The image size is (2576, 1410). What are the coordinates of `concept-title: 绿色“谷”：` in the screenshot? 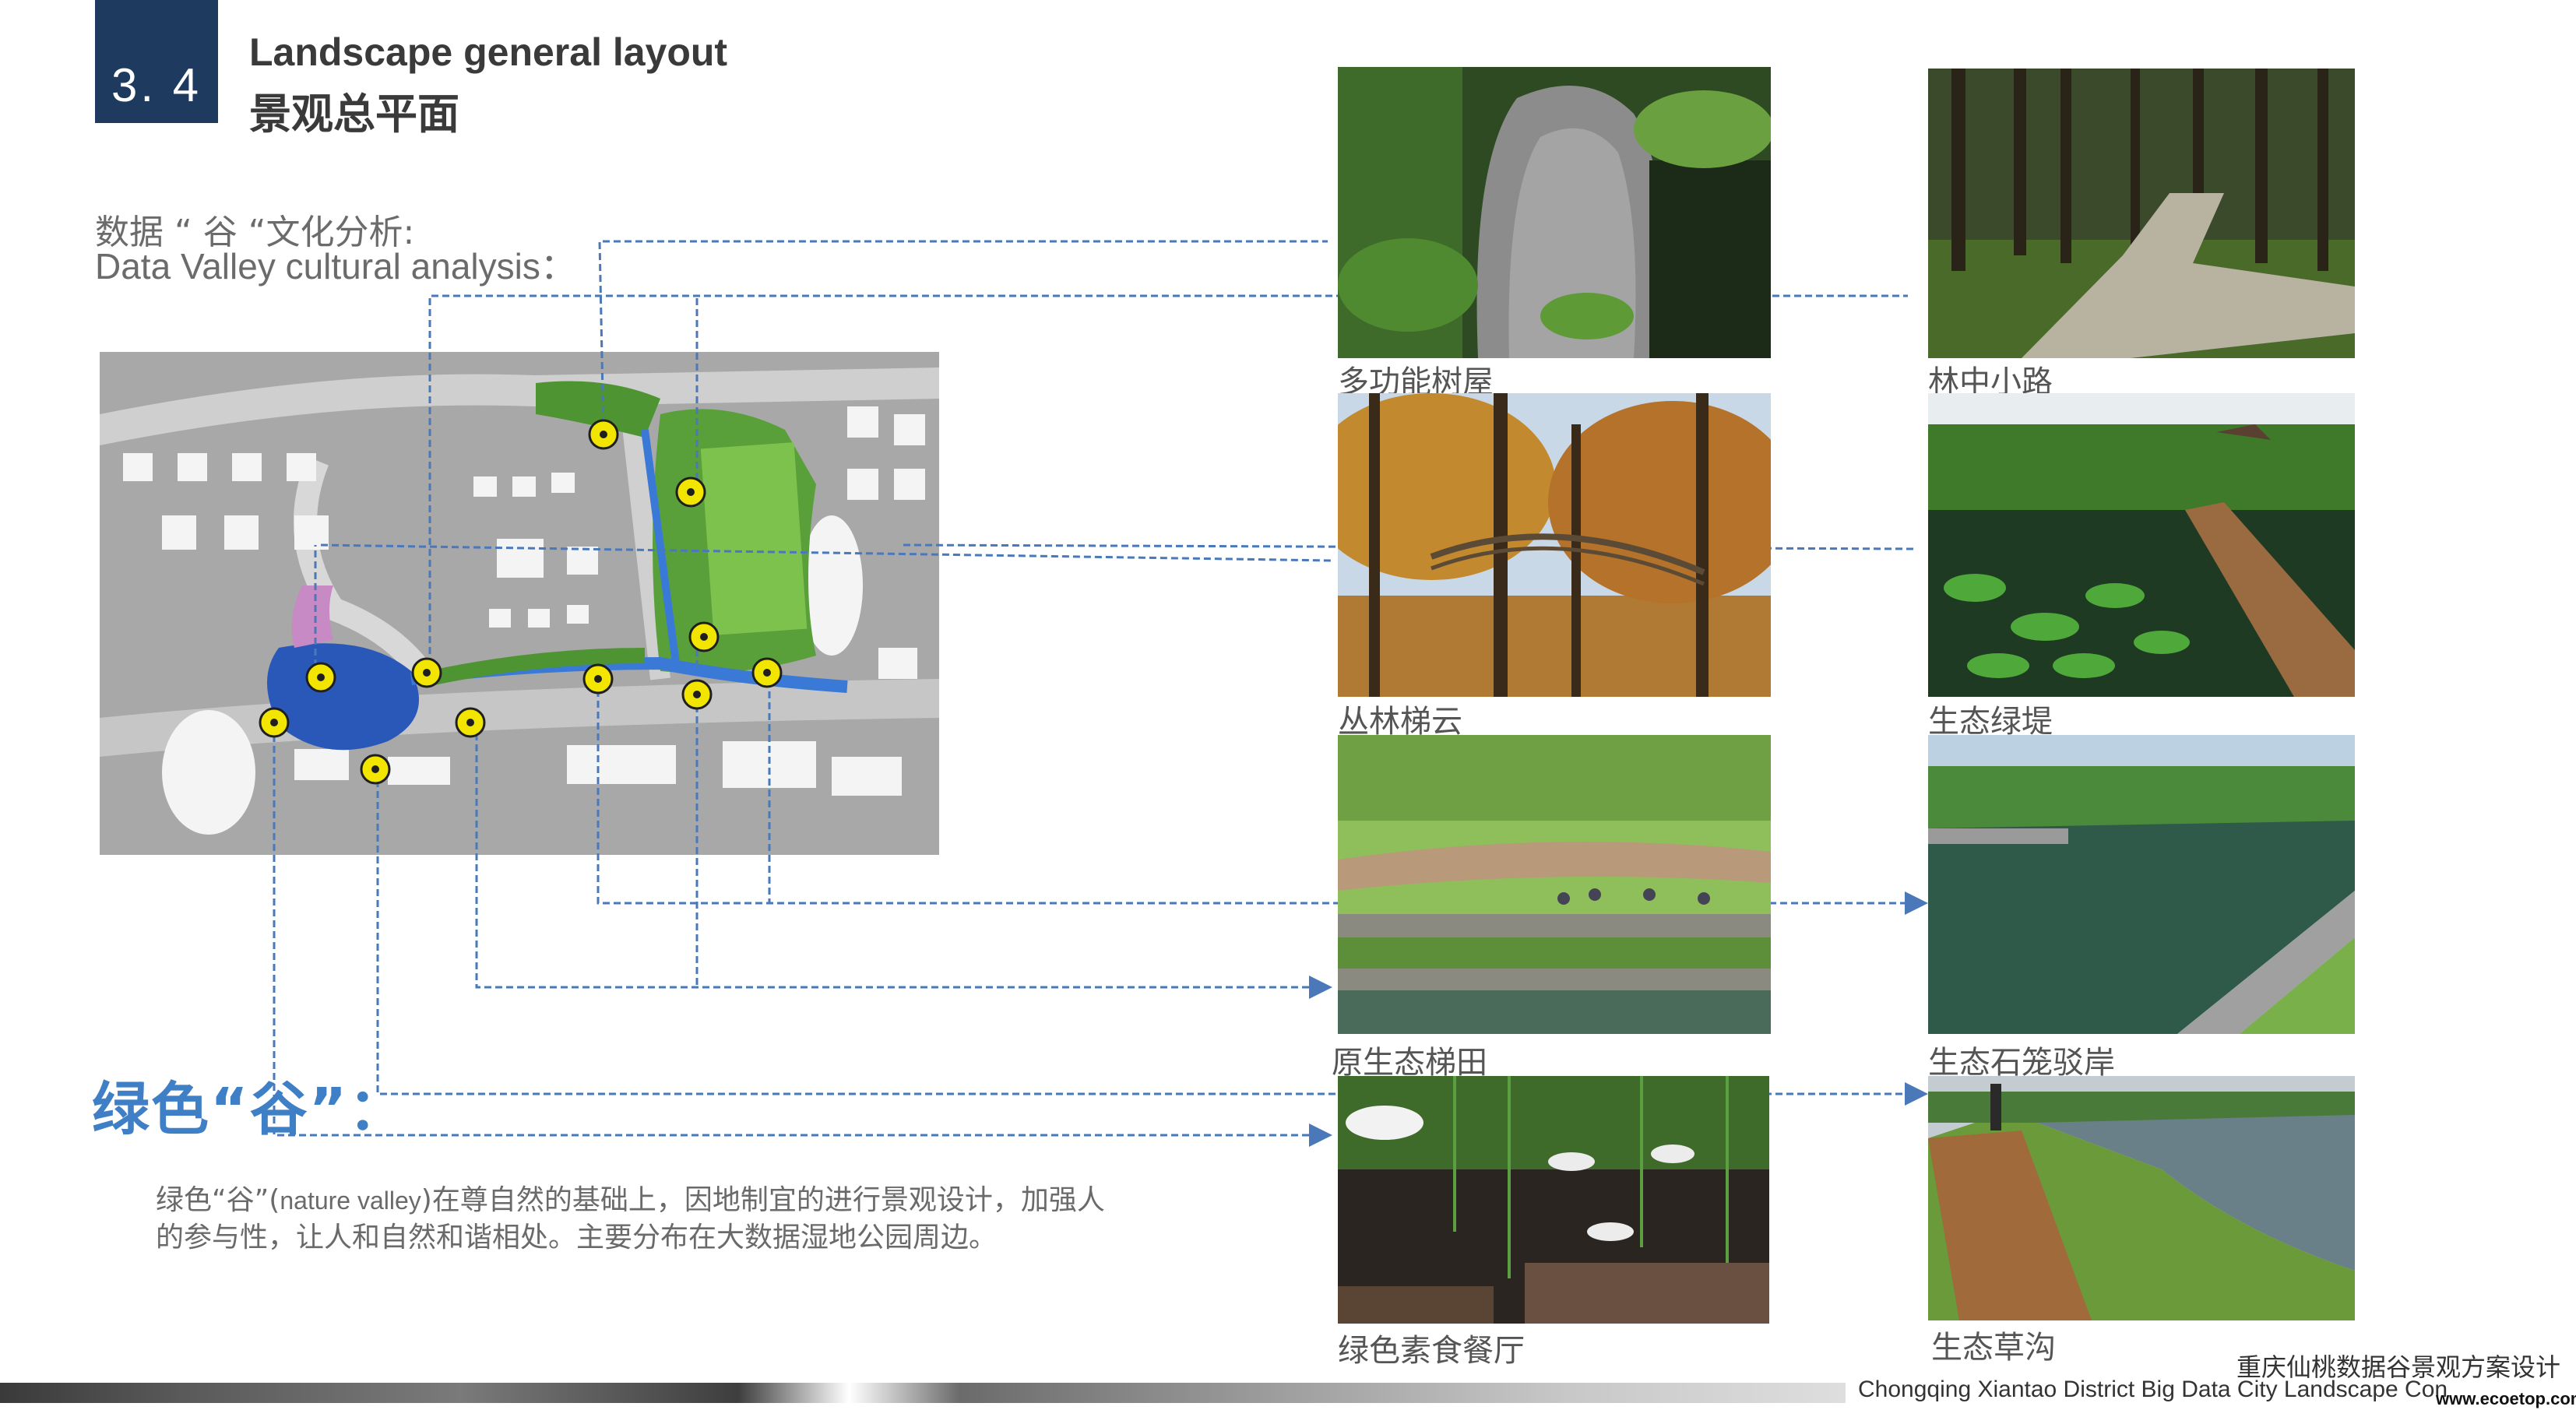 It's located at (250, 1109).